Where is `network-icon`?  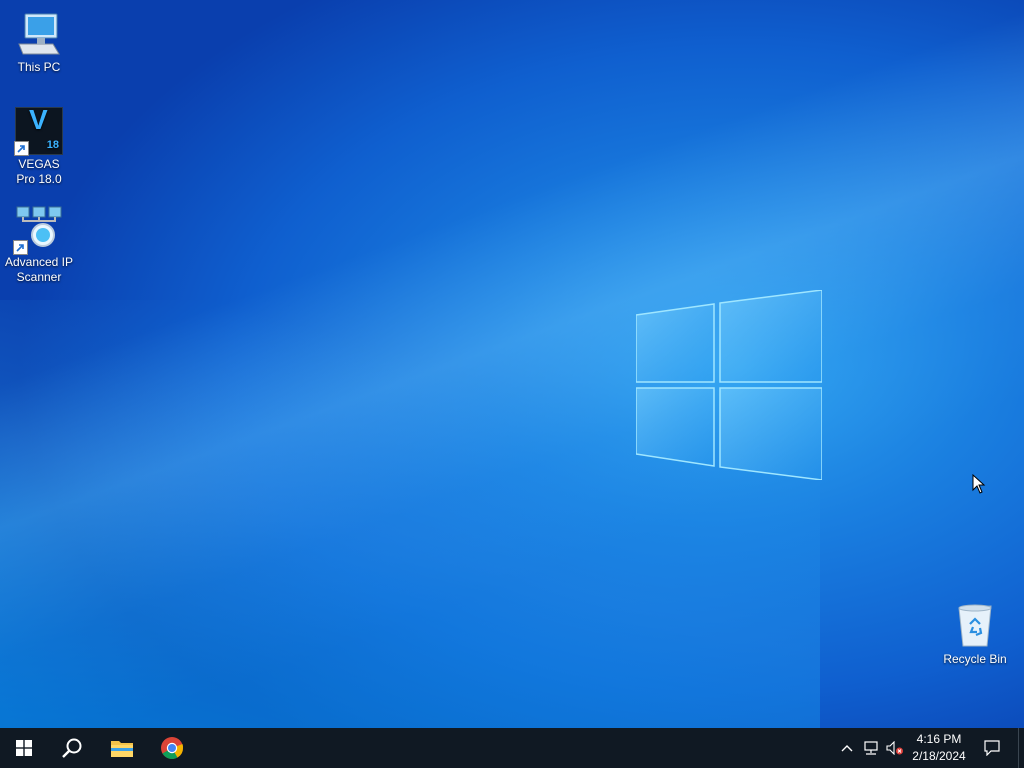
network-icon is located at coordinates (871, 748).